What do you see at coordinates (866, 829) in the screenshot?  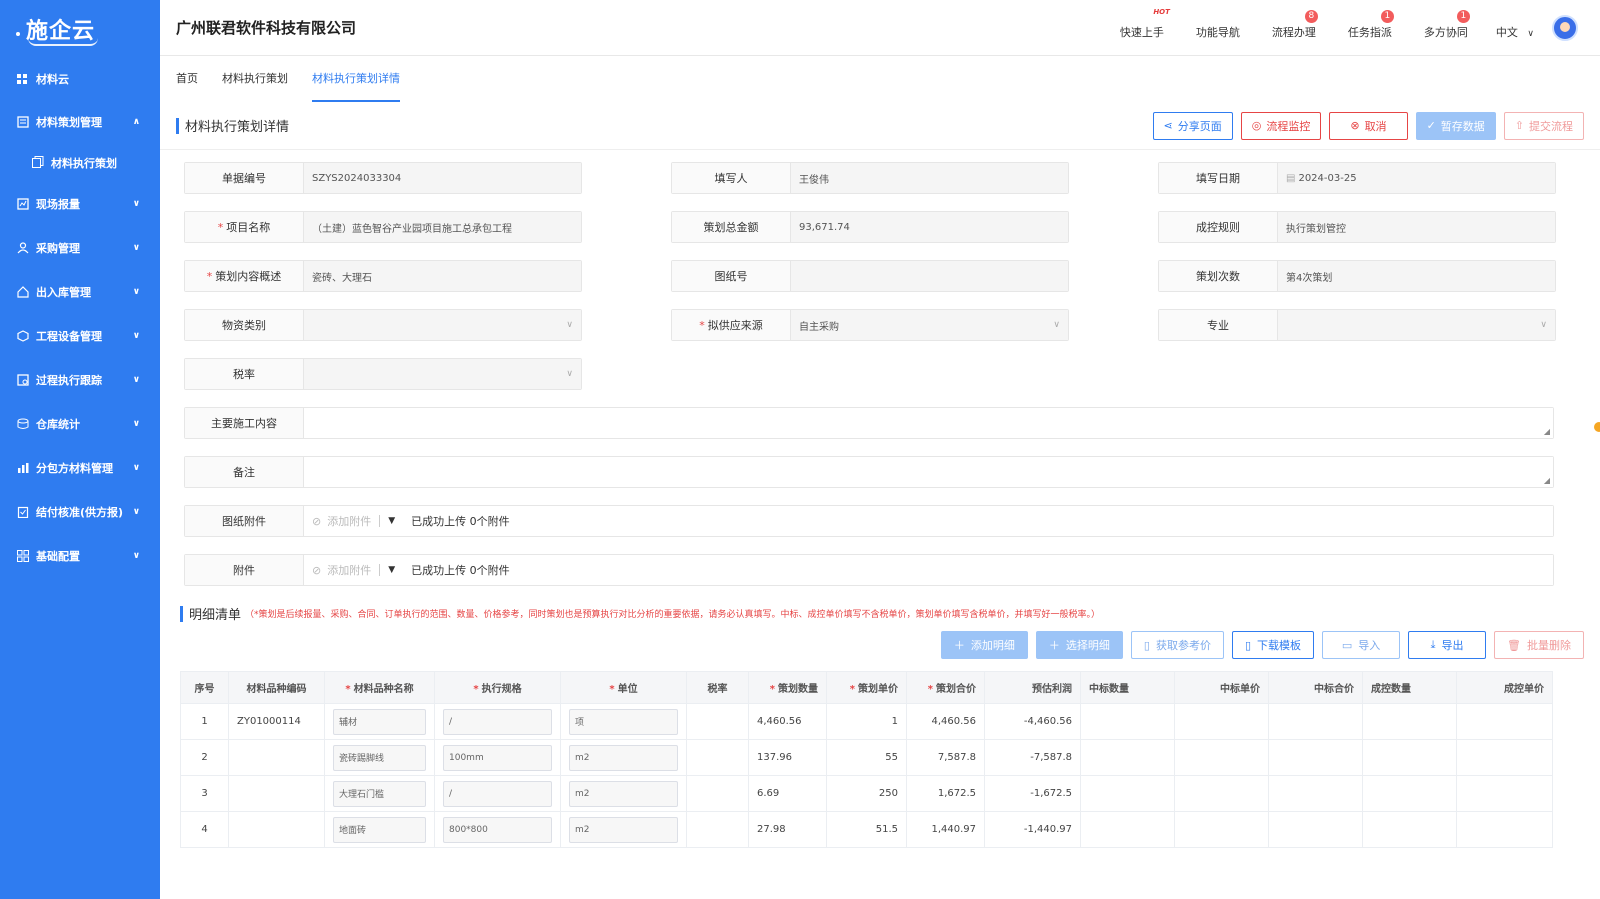 I see `cell-price: 51.5` at bounding box center [866, 829].